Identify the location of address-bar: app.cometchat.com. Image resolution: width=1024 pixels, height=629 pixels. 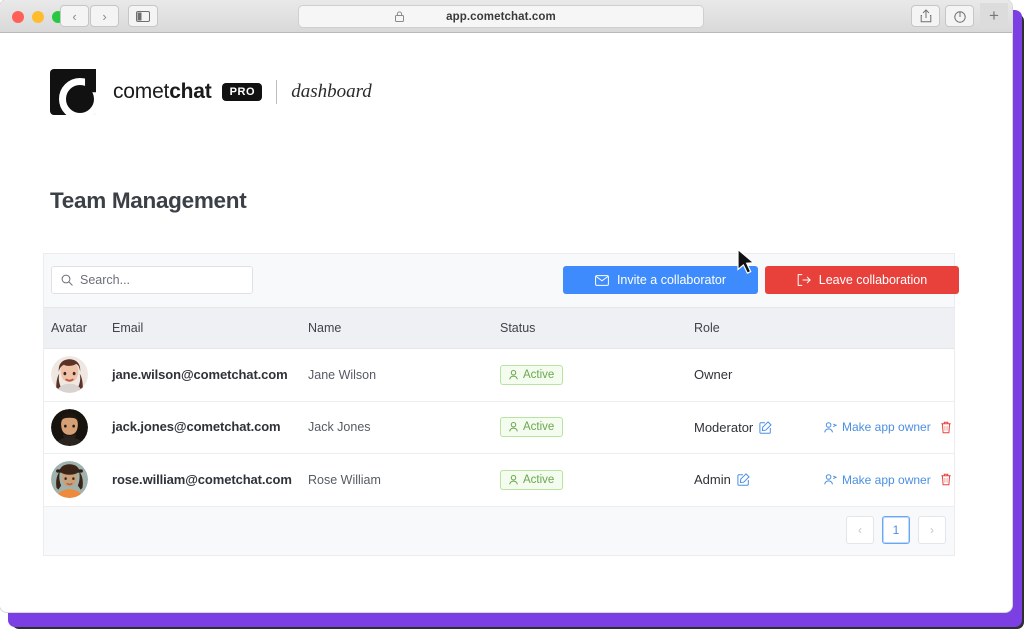
(501, 16).